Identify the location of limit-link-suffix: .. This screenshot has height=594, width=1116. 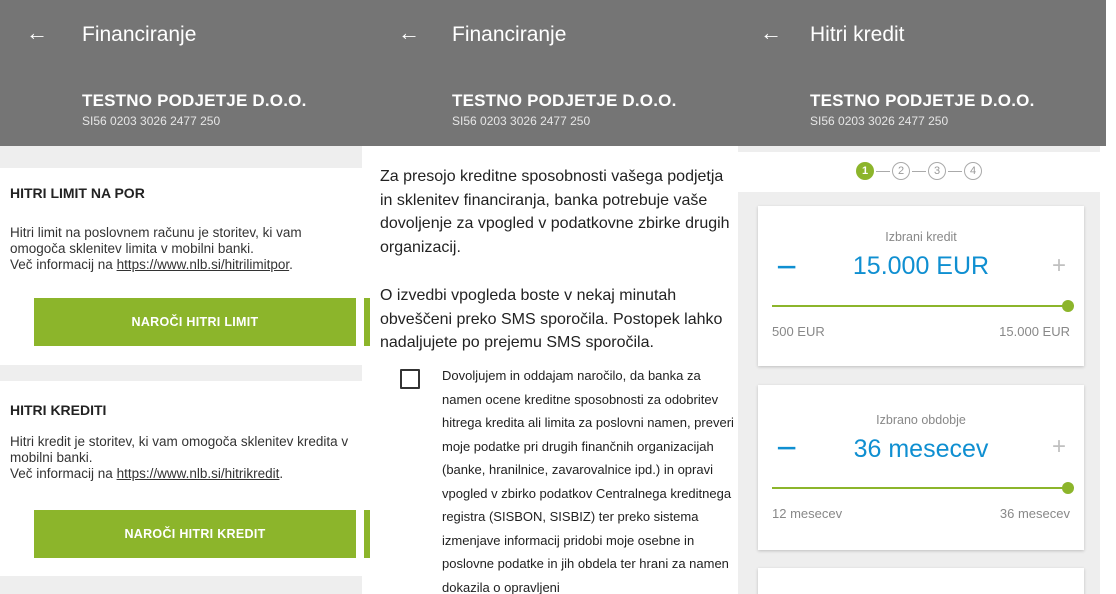
(291, 264).